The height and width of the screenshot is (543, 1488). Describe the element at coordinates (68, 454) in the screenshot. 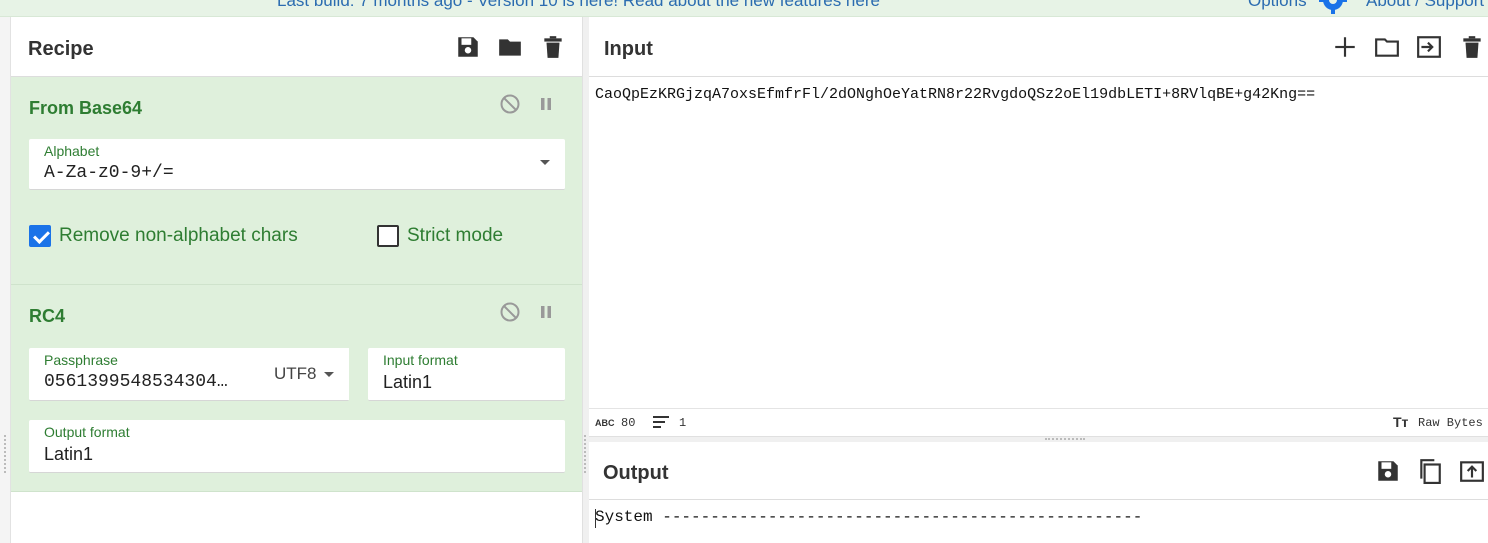

I see `output-format-value: Latin1` at that location.